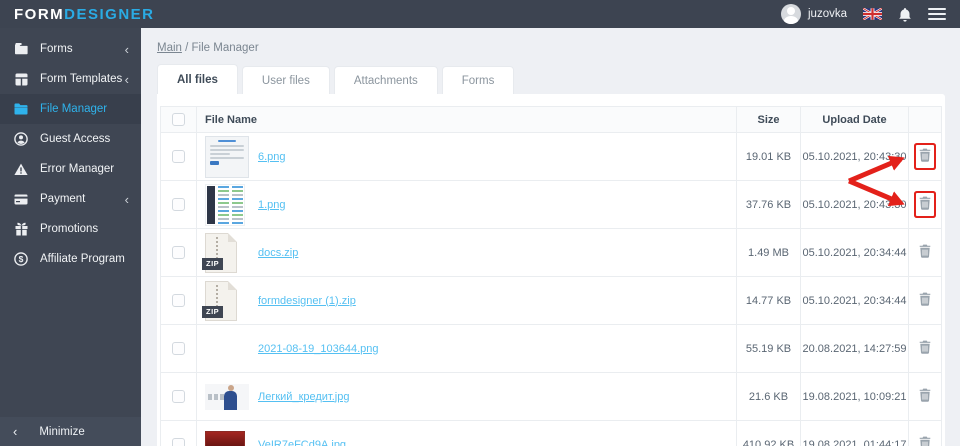 This screenshot has width=960, height=446. What do you see at coordinates (307, 301) in the screenshot?
I see `file-name-link: formdesigner (1).zip` at bounding box center [307, 301].